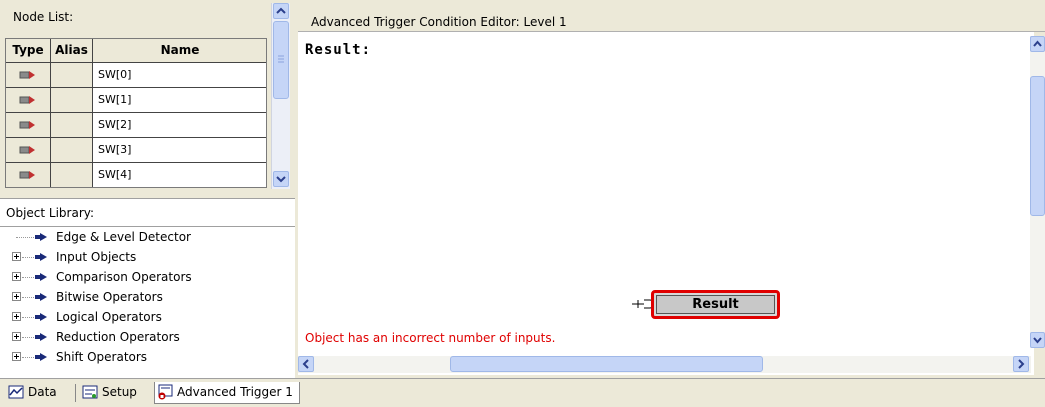  Describe the element at coordinates (96, 257) in the screenshot. I see `library-item-label: Input Objects` at that location.